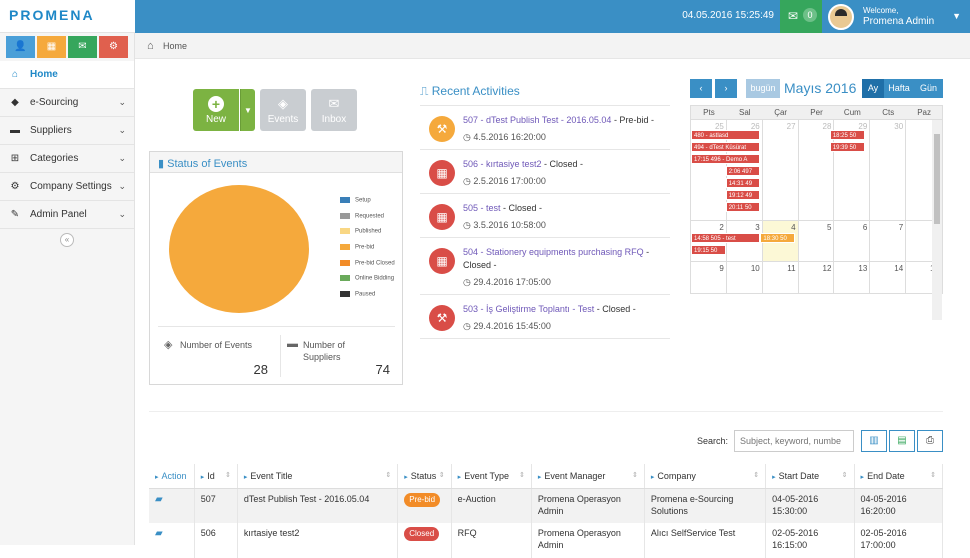  What do you see at coordinates (801, 16) in the screenshot?
I see `messages-button: ✉ 0` at bounding box center [801, 16].